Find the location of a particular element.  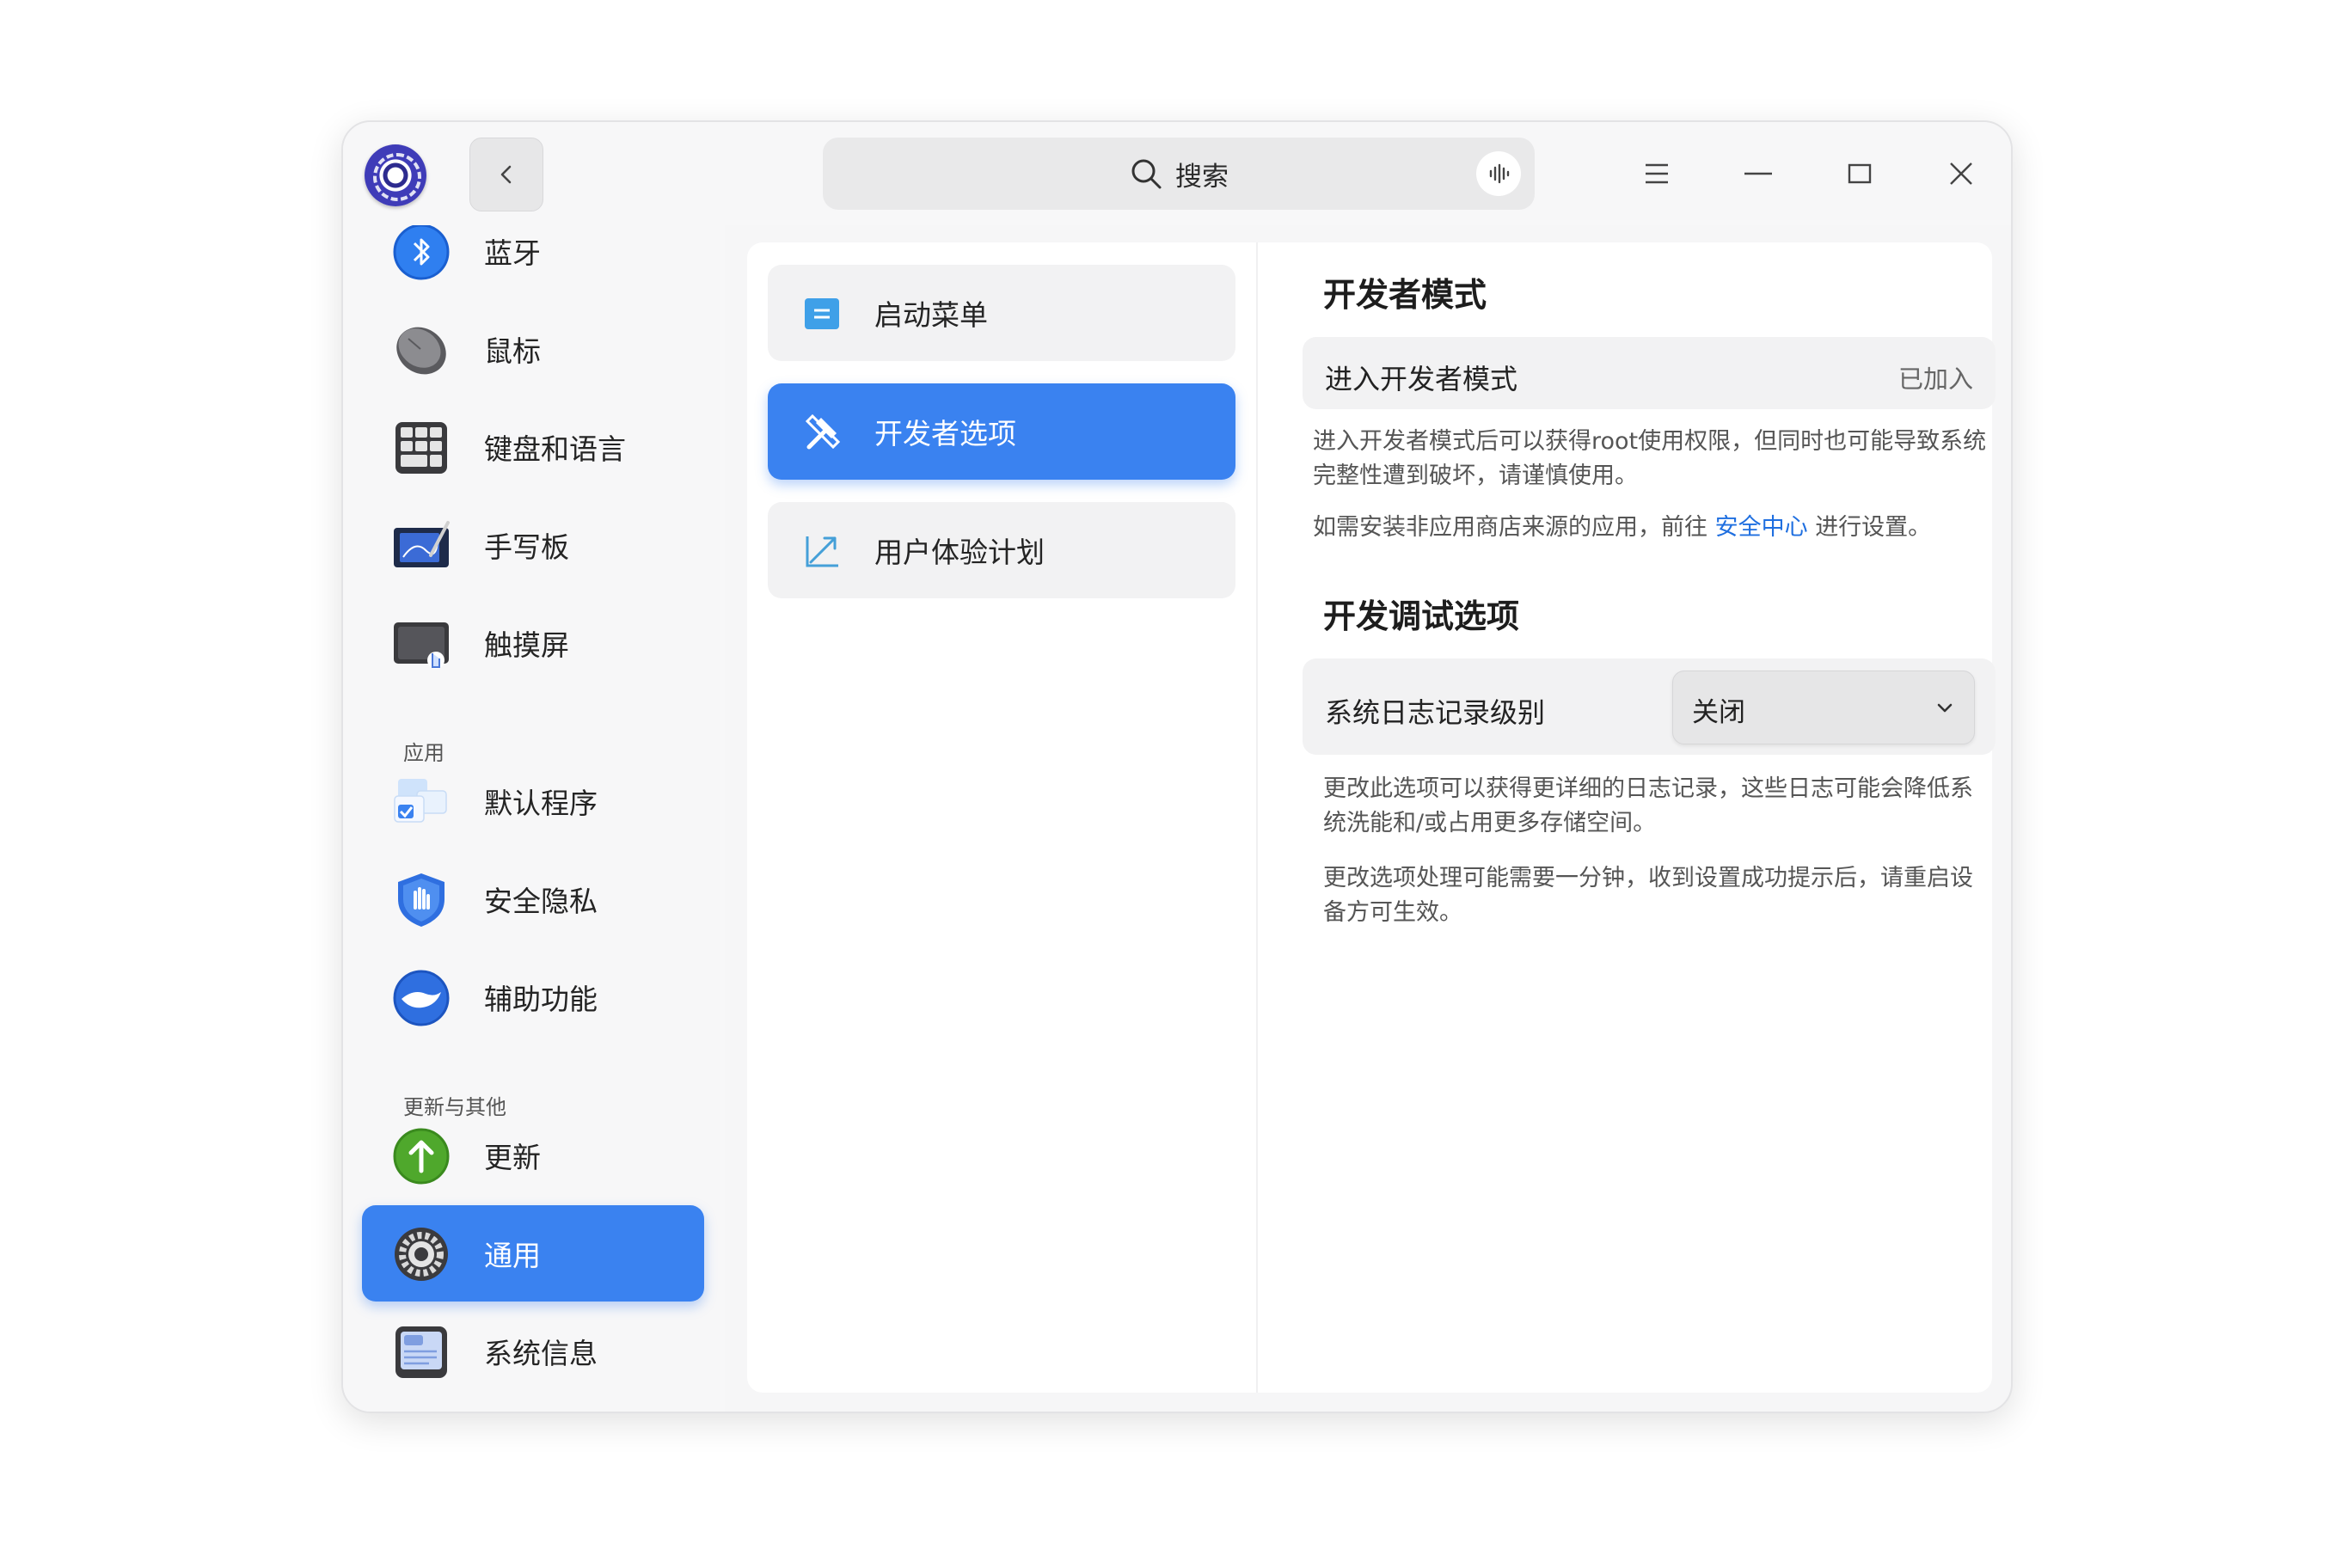

section-title-developer-mode: 开发者模式 is located at coordinates (1405, 295).